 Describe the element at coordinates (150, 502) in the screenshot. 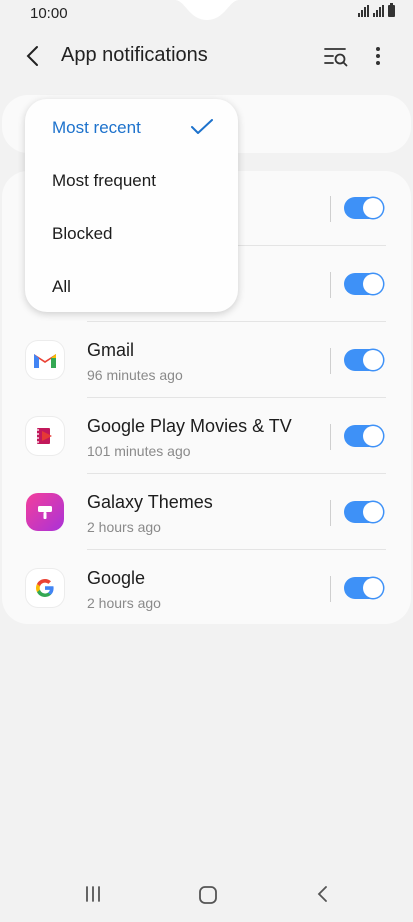

I see `app-name: Galaxy Themes` at that location.